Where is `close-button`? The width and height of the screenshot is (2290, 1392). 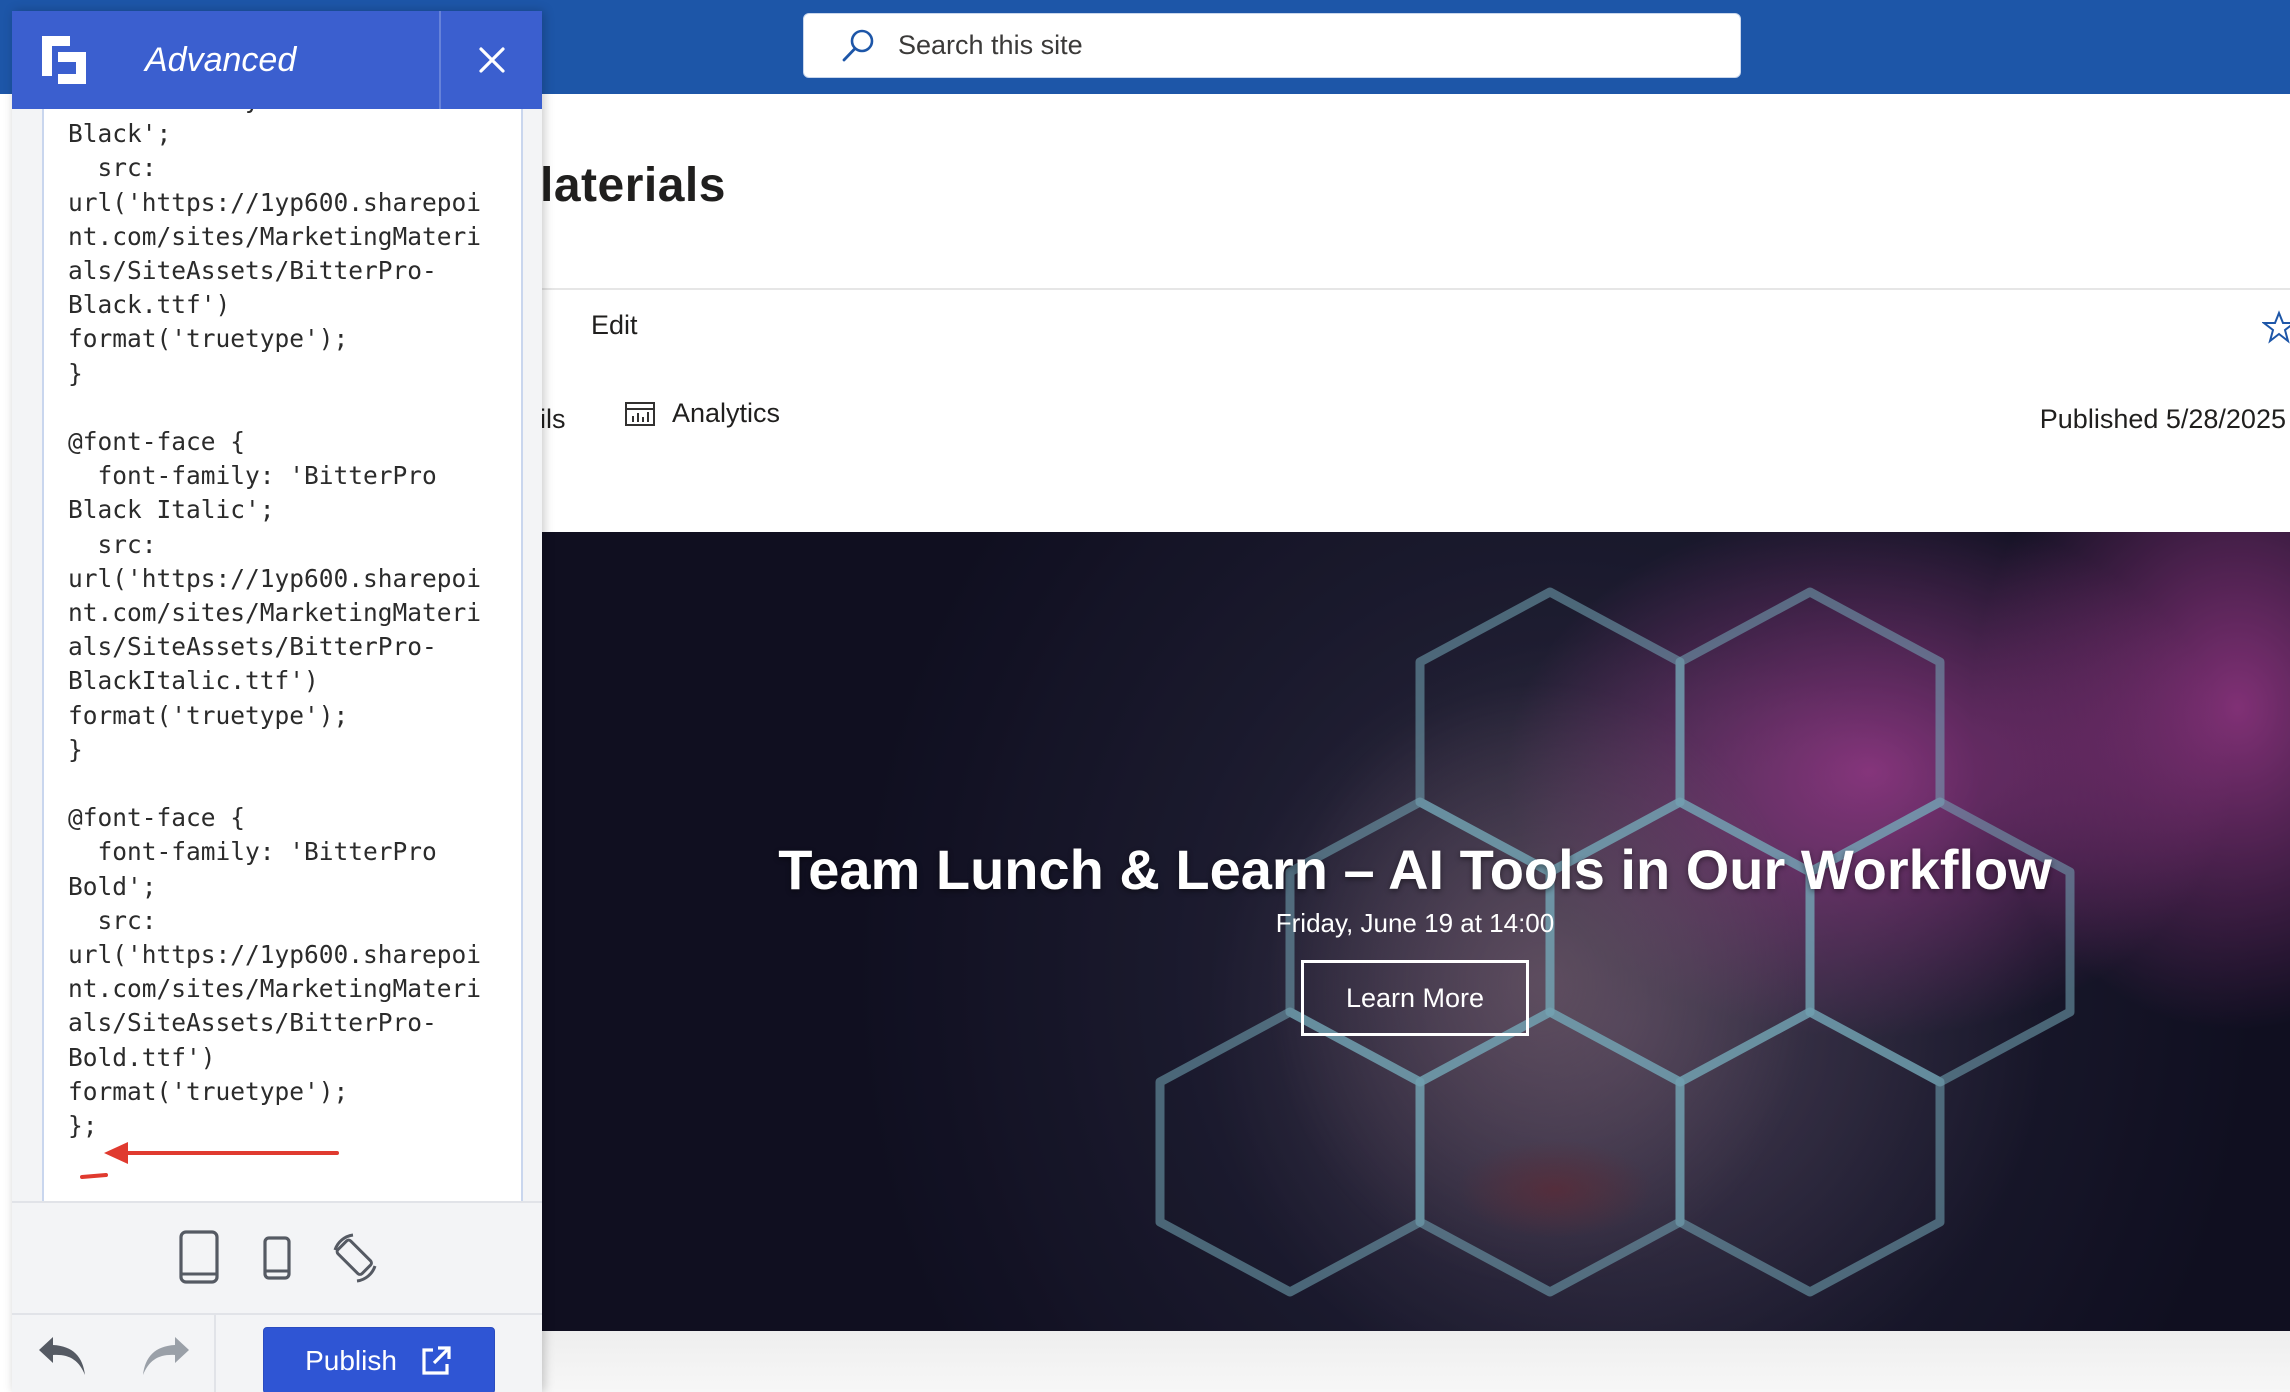 close-button is located at coordinates (491, 60).